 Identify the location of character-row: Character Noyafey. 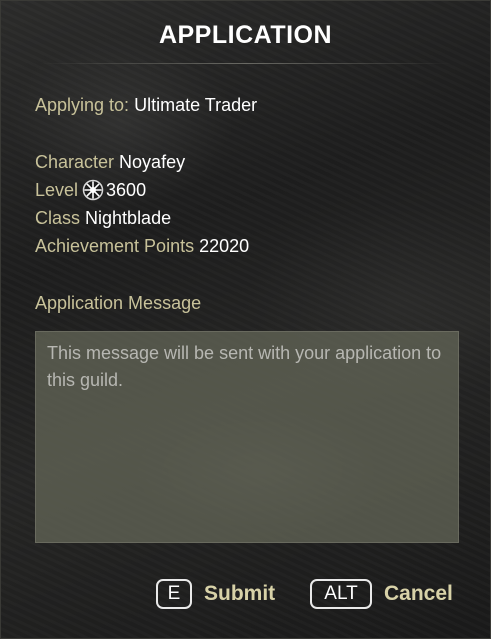
(110, 162).